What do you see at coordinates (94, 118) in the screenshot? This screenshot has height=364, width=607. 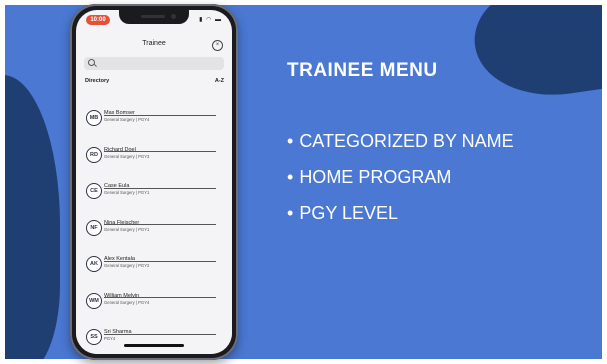 I see `avatar: MB` at bounding box center [94, 118].